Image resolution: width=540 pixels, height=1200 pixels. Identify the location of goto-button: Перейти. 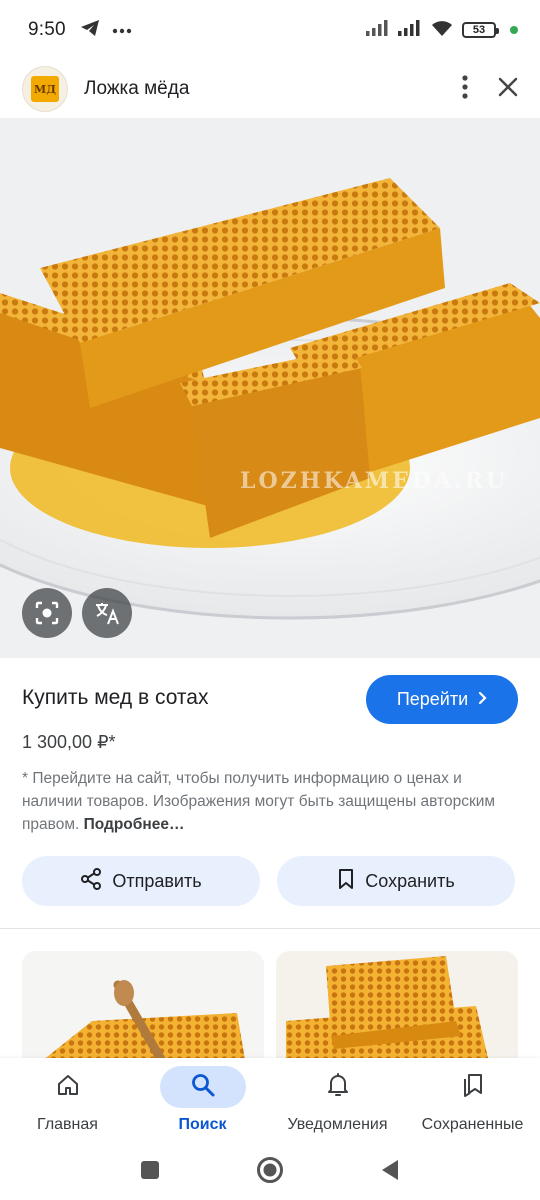
(442, 699).